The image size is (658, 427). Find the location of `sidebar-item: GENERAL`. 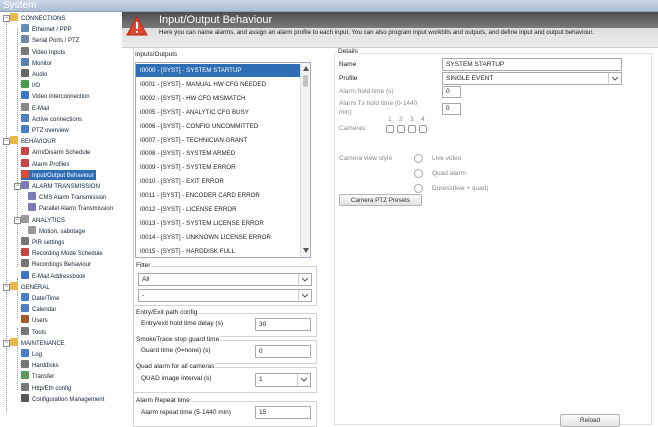

sidebar-item: GENERAL is located at coordinates (30, 286).